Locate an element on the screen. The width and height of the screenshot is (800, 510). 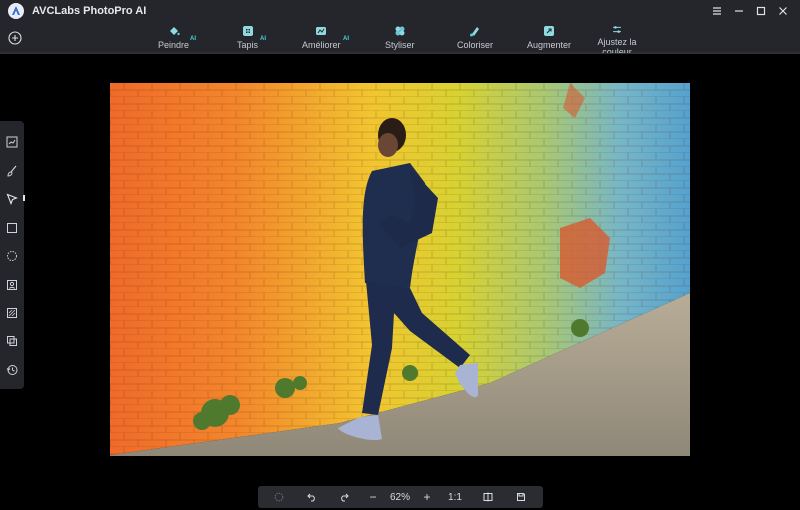
ellipse-select-icon is located at coordinates (12, 255).